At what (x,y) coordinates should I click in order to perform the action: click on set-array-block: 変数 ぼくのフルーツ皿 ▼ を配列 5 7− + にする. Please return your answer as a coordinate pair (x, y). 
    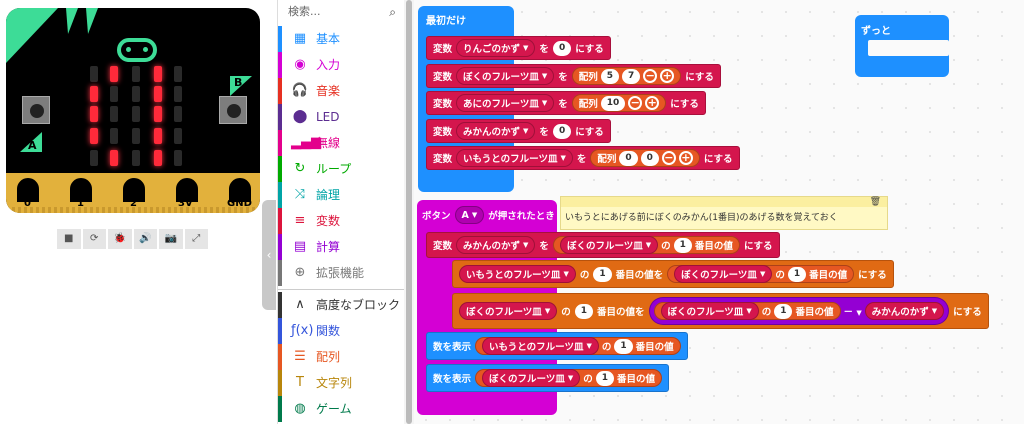
    Looking at the image, I should click on (573, 76).